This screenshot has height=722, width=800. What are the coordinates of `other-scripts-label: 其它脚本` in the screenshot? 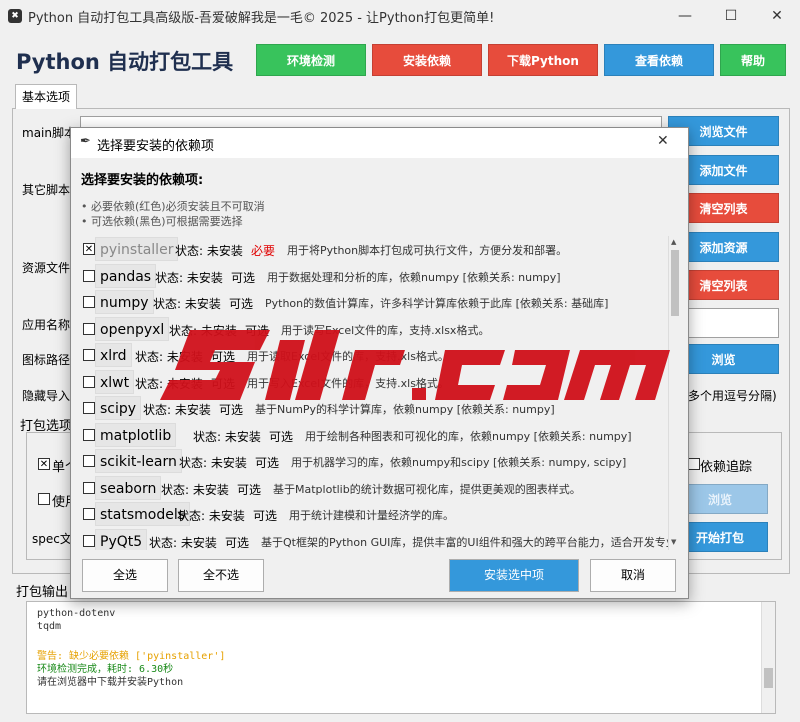 It's located at (46, 190).